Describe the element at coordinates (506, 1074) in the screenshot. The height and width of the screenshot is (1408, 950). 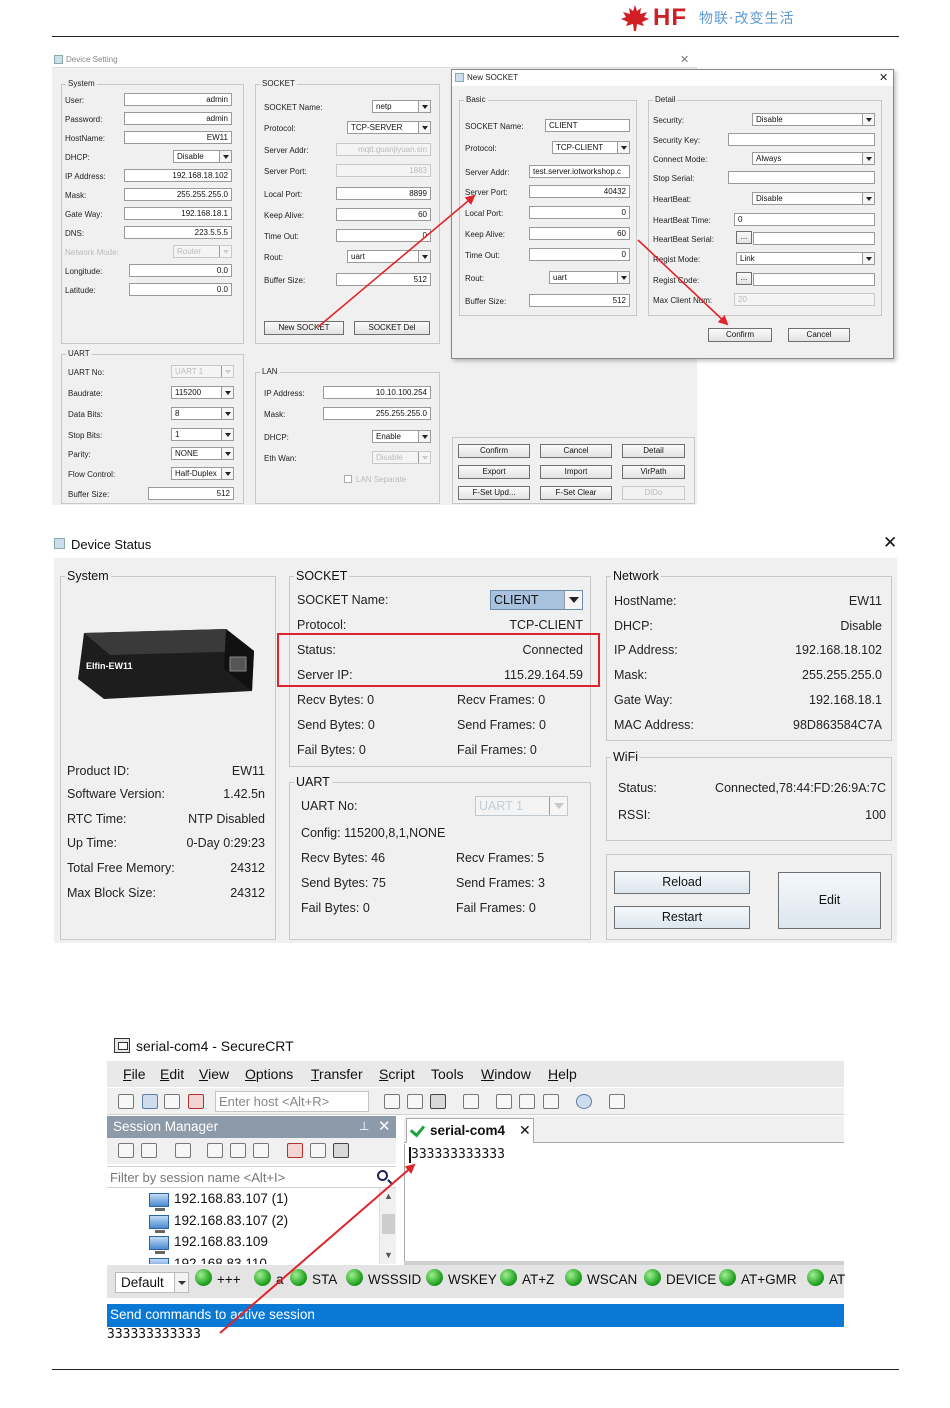
I see `menu-window: Window` at that location.